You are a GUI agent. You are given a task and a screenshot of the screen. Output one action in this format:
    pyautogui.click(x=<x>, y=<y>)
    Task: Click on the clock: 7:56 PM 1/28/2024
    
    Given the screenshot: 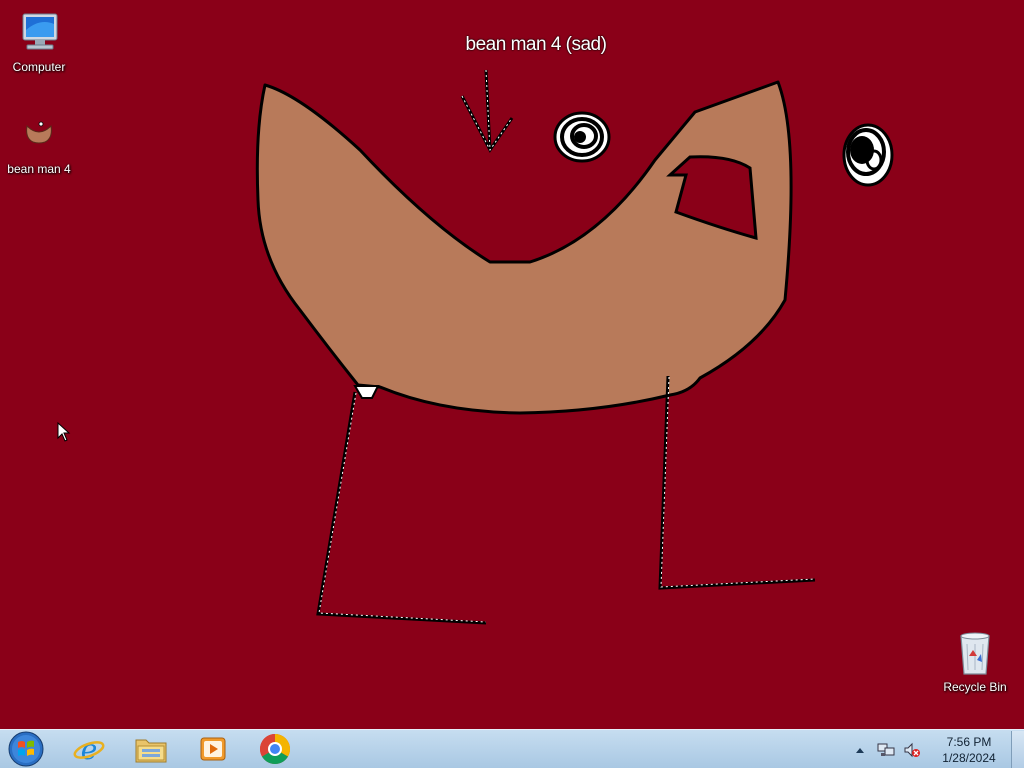 What is the action you would take?
    pyautogui.click(x=969, y=750)
    